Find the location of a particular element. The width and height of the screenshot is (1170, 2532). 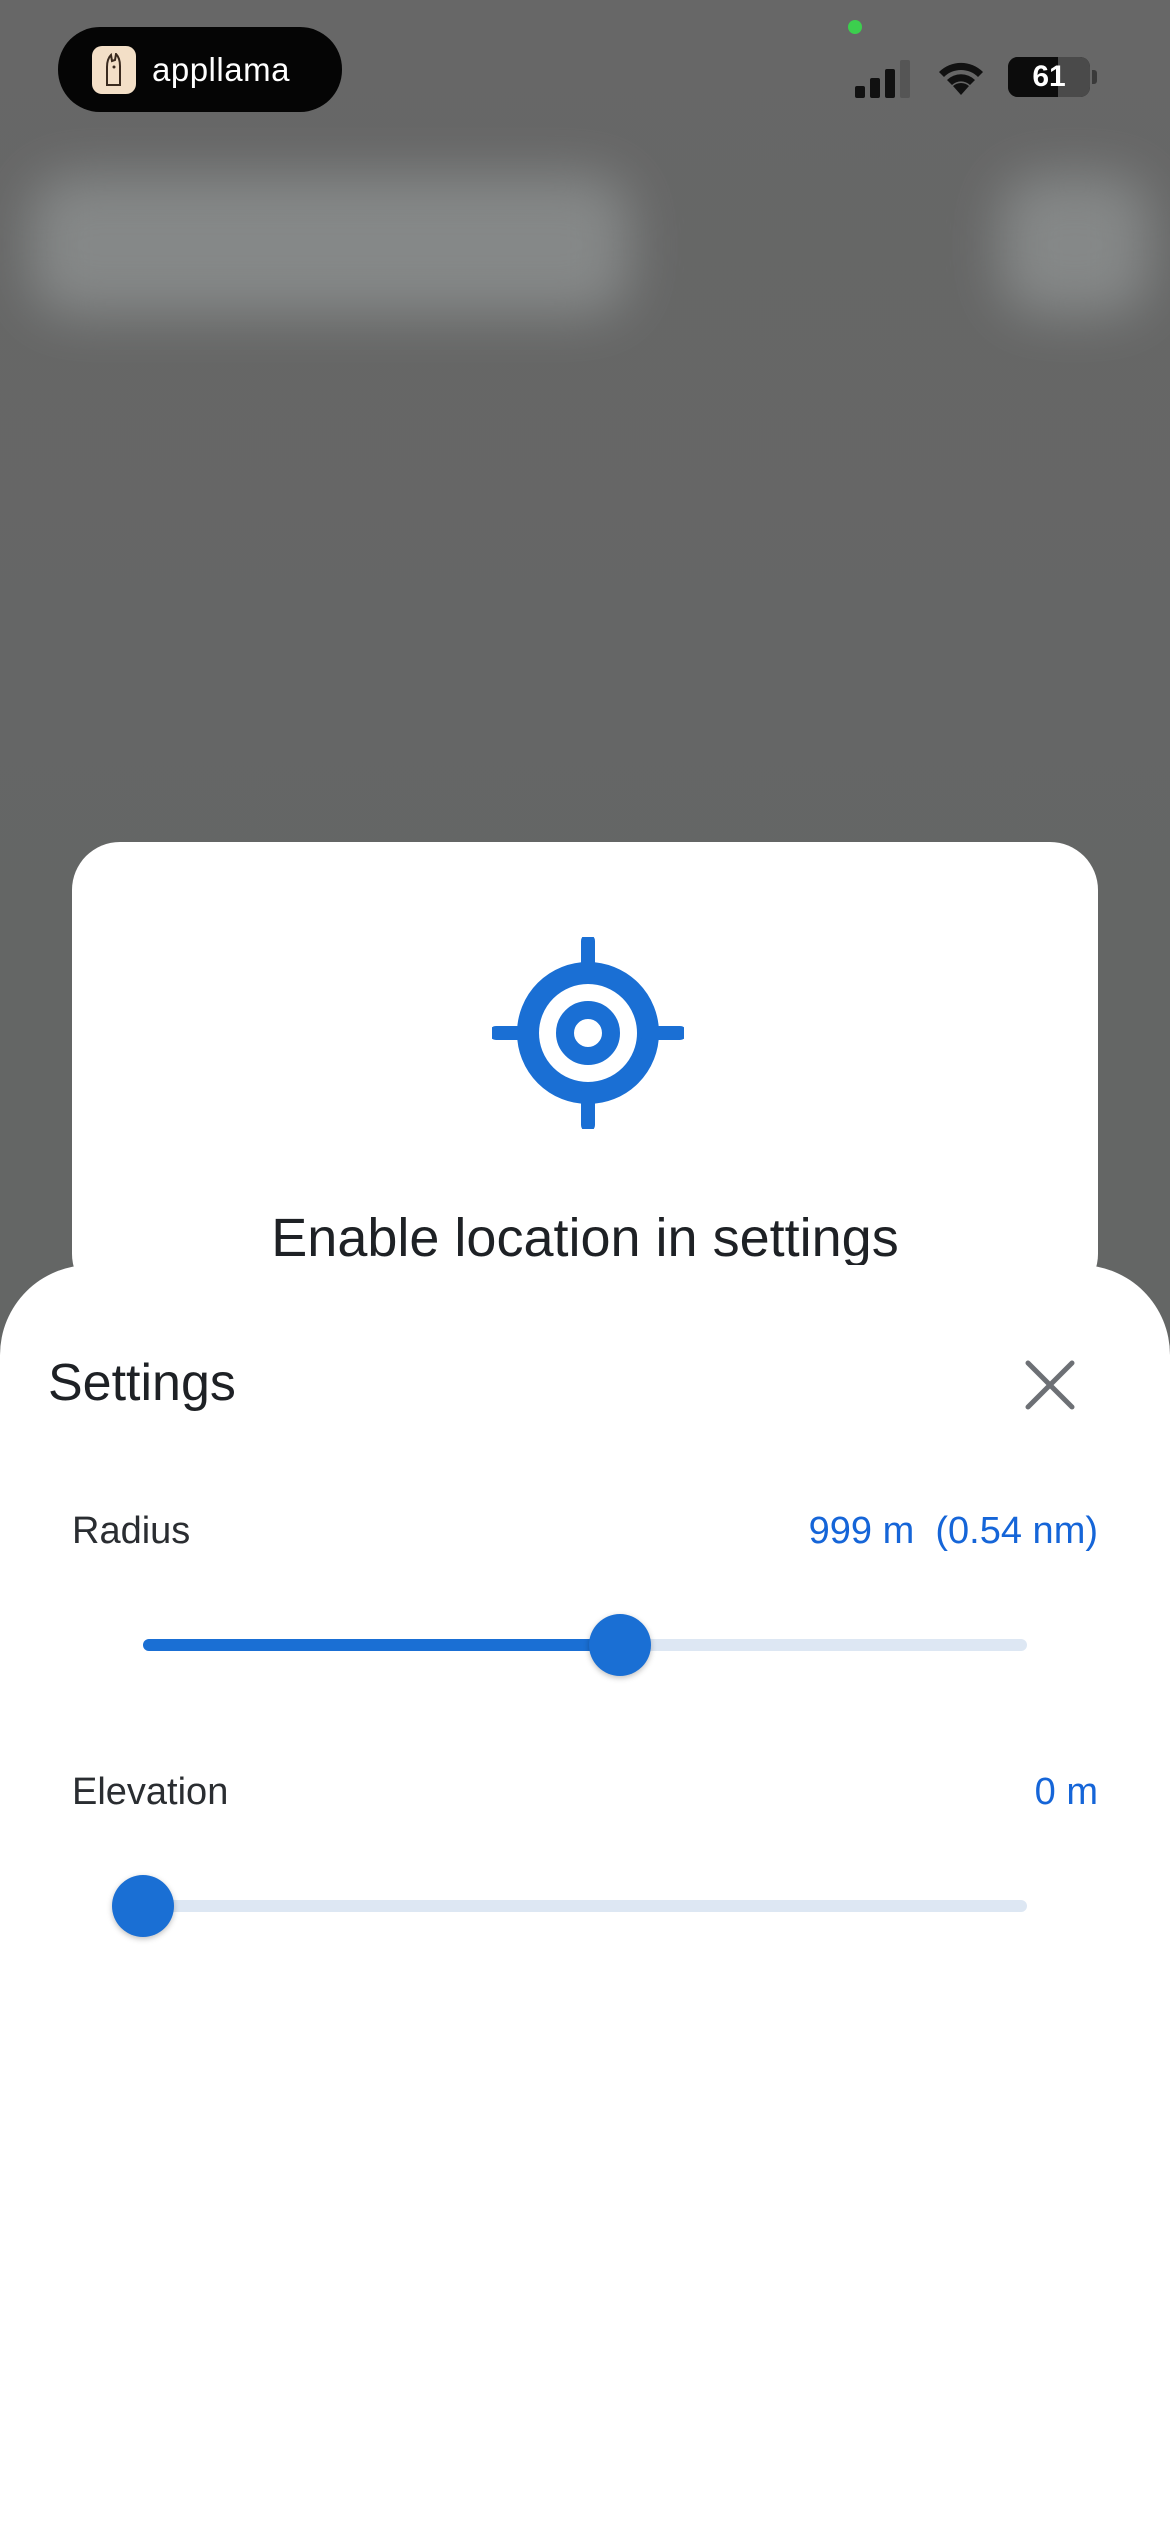

close-icon is located at coordinates (1050, 1385).